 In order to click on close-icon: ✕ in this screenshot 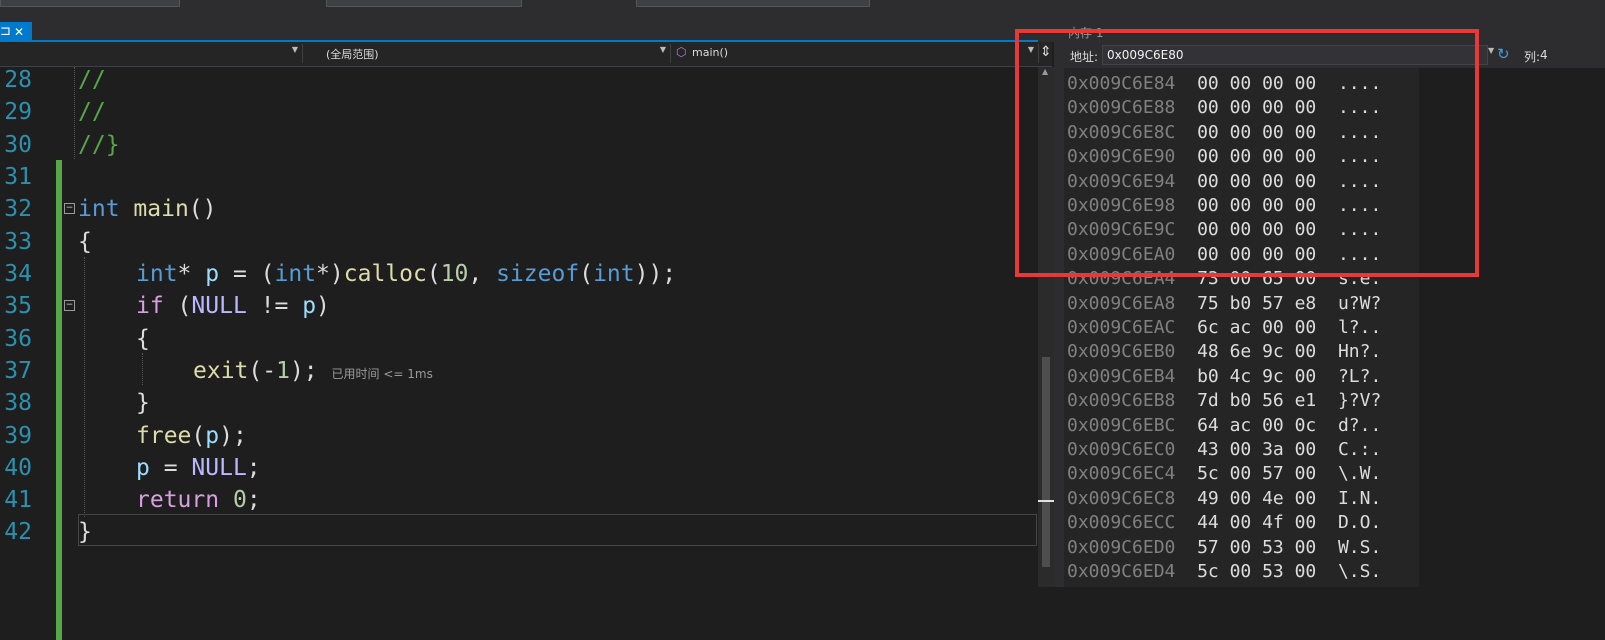, I will do `click(19, 32)`.